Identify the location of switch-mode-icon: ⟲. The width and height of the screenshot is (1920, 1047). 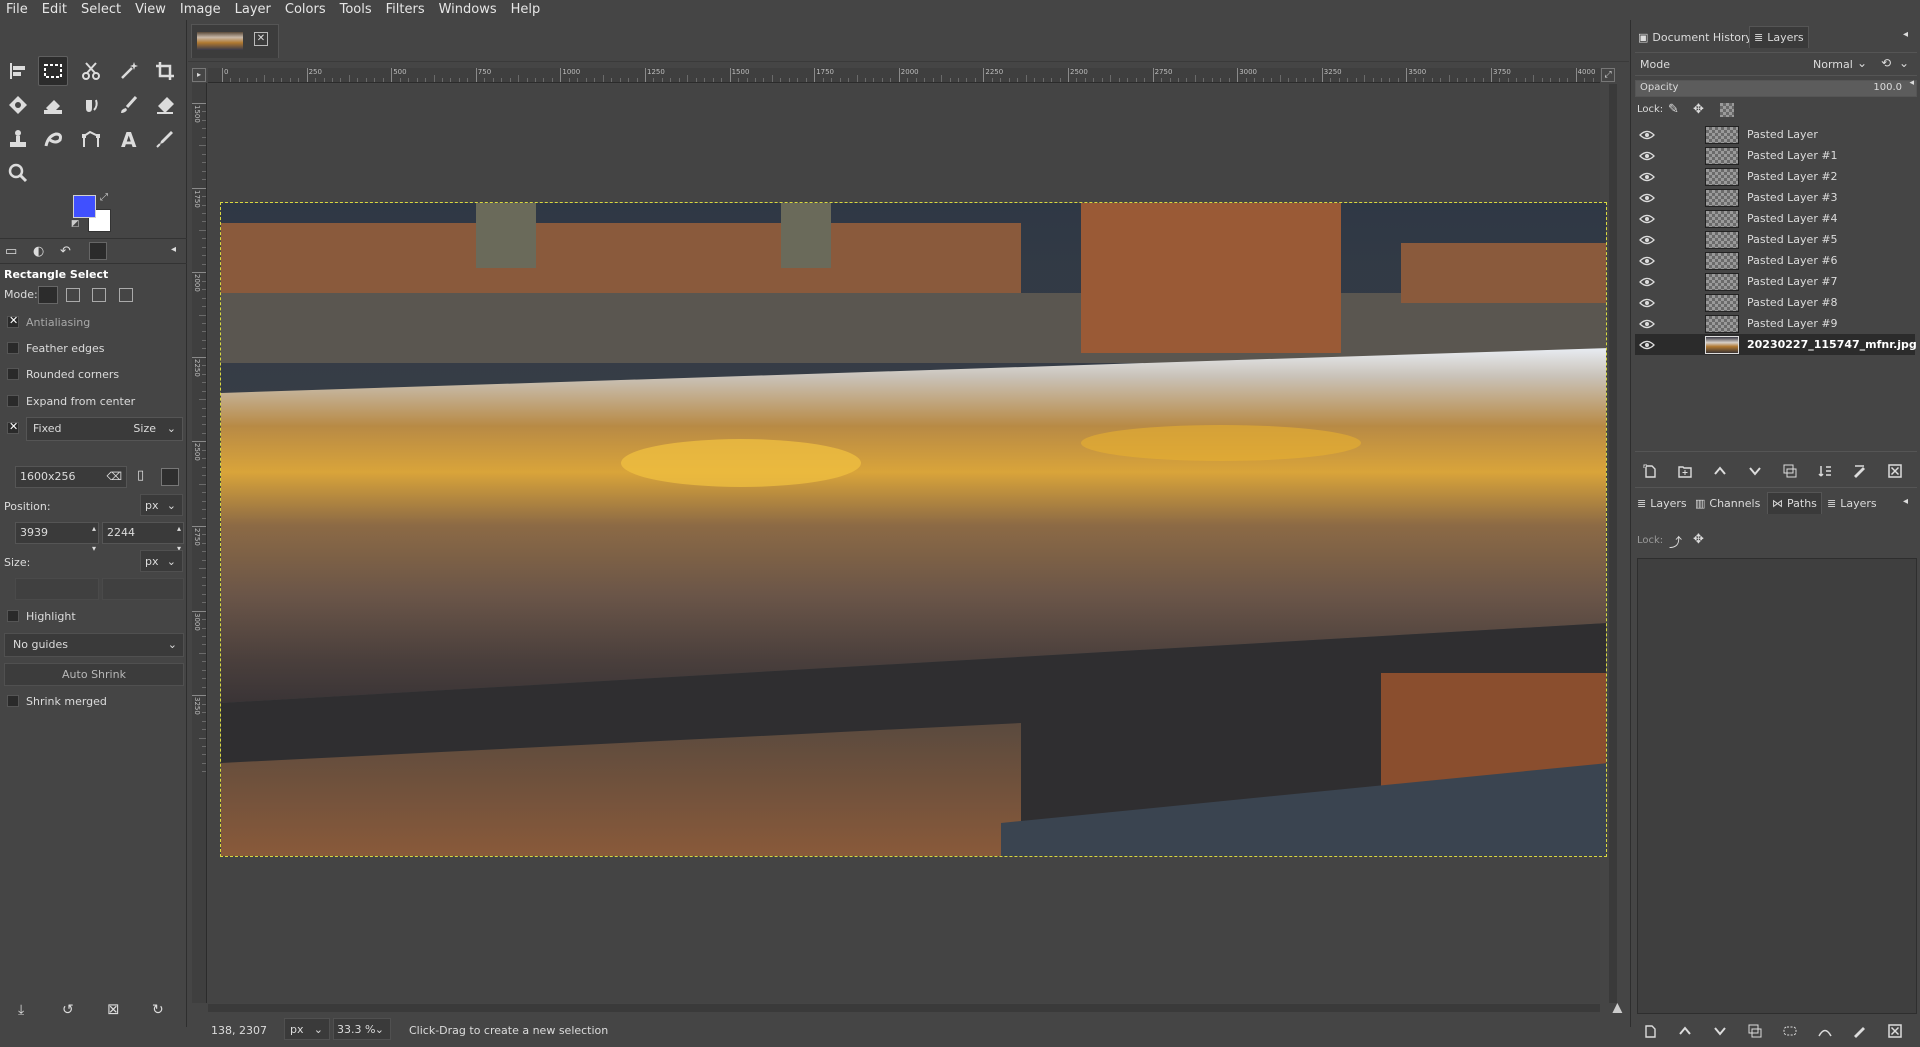
(1886, 63).